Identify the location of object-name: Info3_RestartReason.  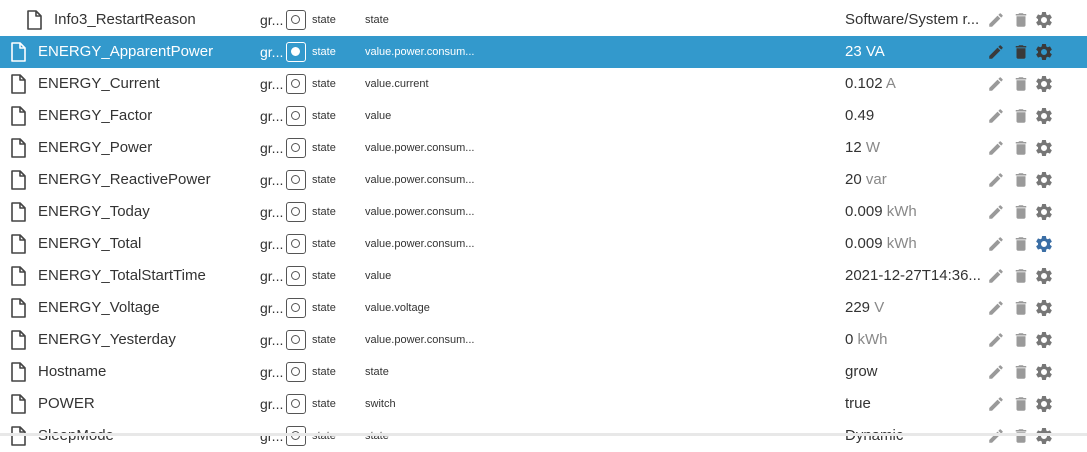
(125, 20).